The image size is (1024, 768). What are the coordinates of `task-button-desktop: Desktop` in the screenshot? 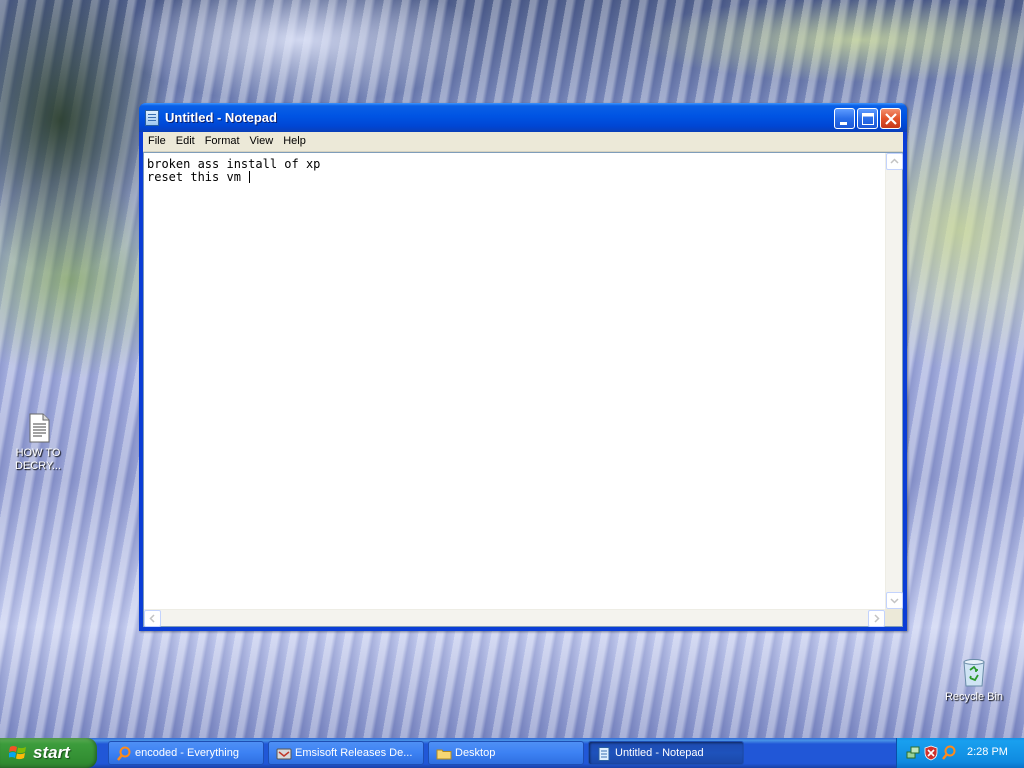 It's located at (506, 753).